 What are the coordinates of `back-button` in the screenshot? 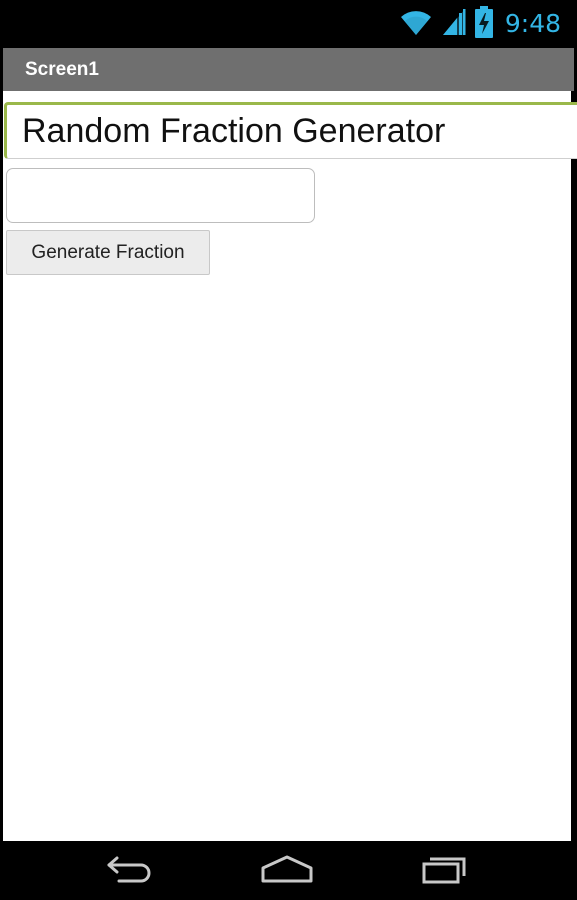 It's located at (130, 871).